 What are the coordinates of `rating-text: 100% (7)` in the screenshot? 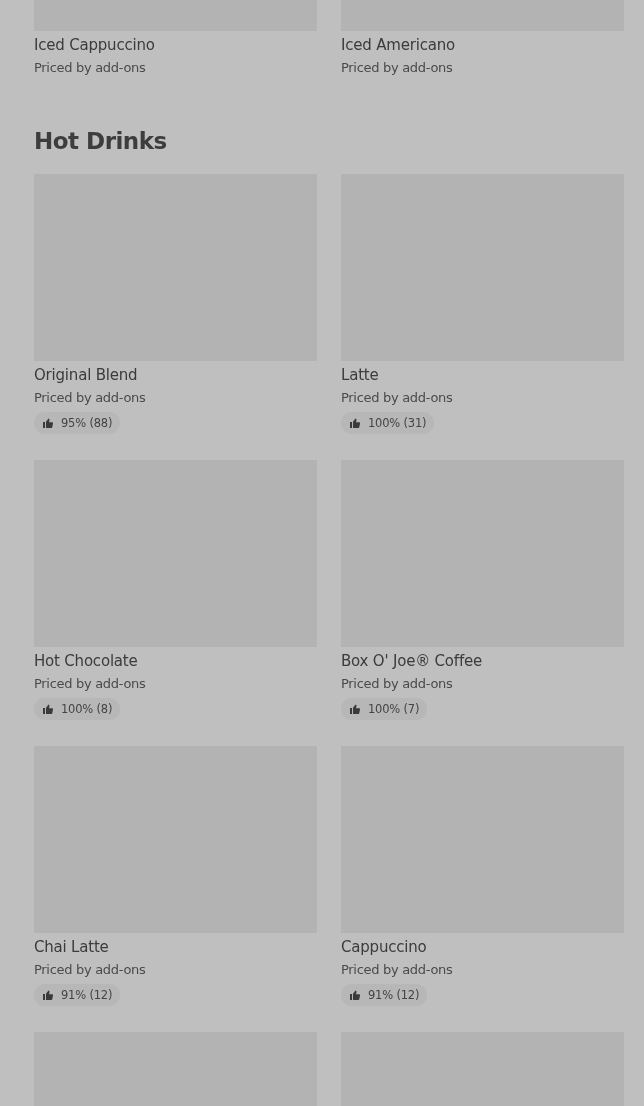 It's located at (394, 709).